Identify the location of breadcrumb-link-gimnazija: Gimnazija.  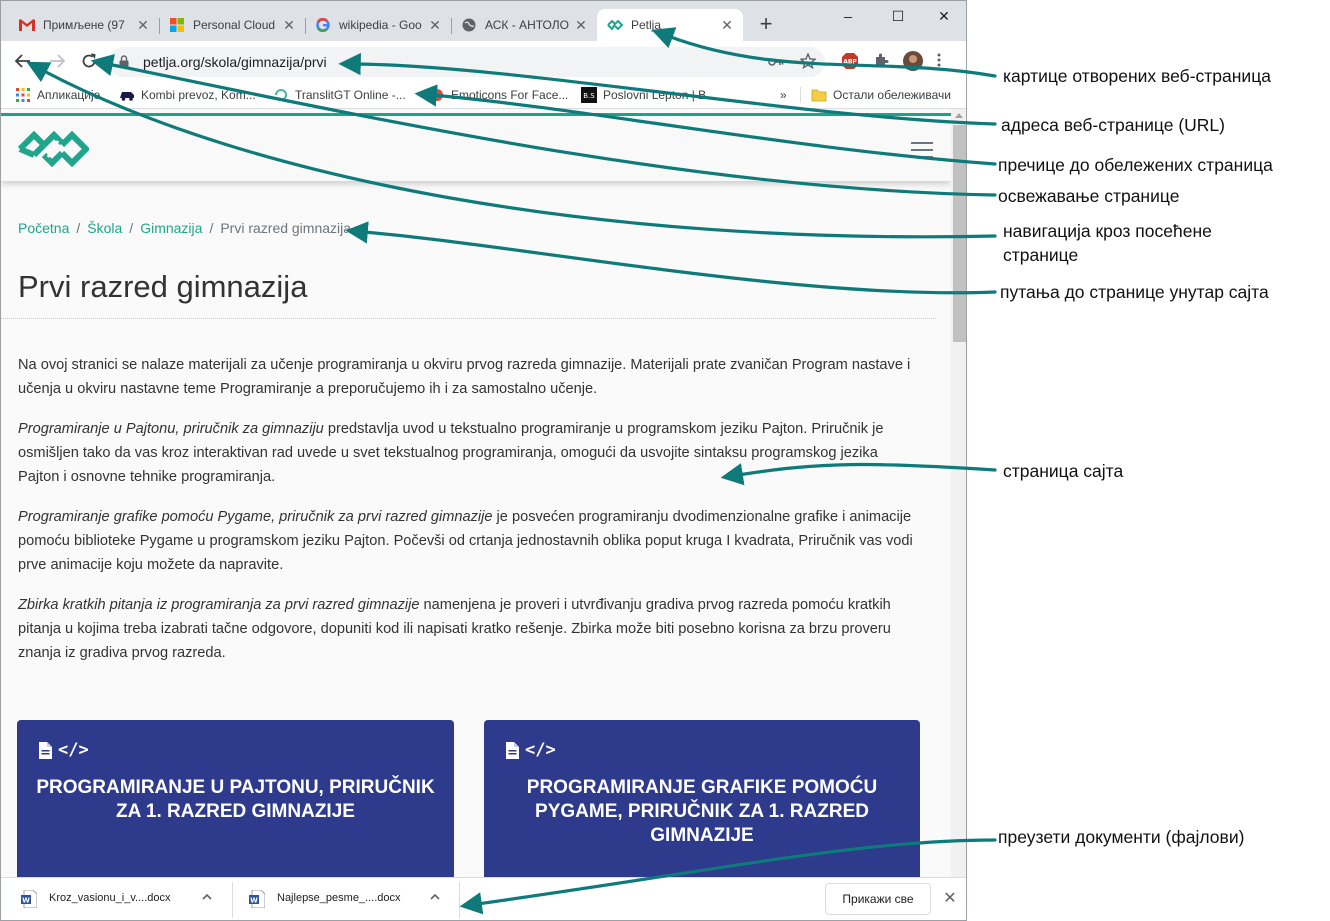
(171, 228).